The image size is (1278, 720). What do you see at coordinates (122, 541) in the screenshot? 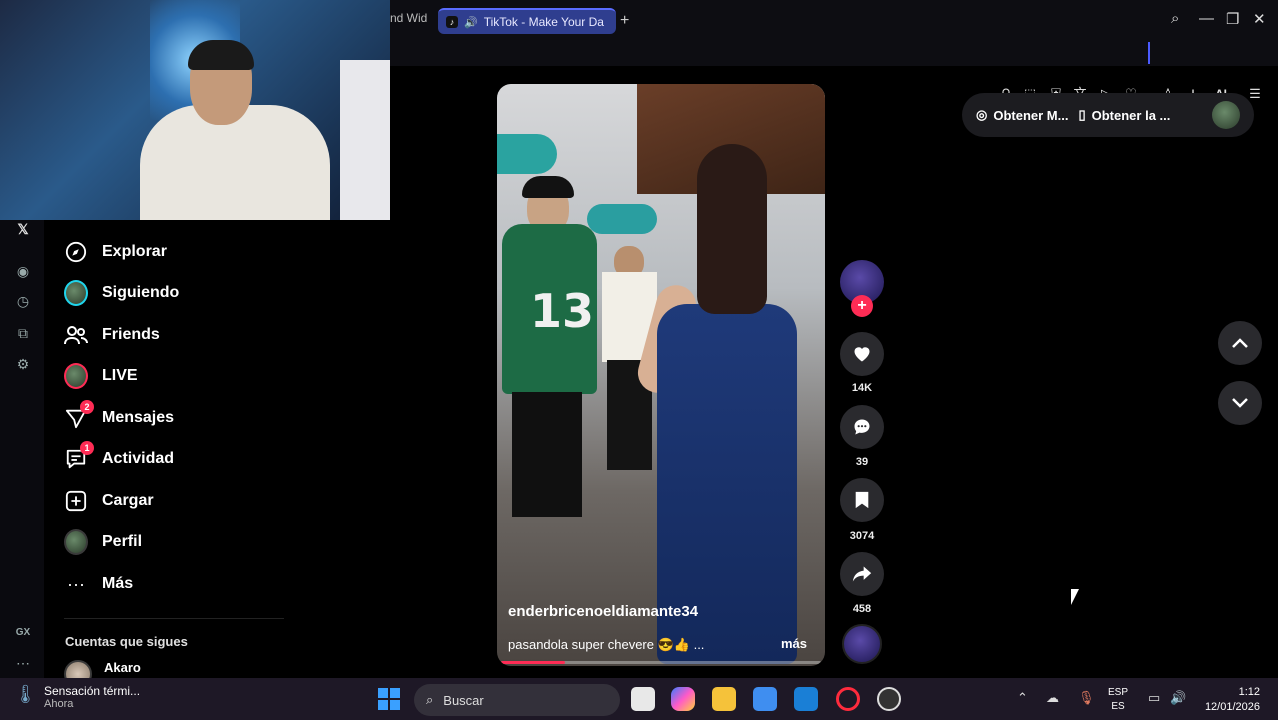
I see `nav-label: Perfil` at bounding box center [122, 541].